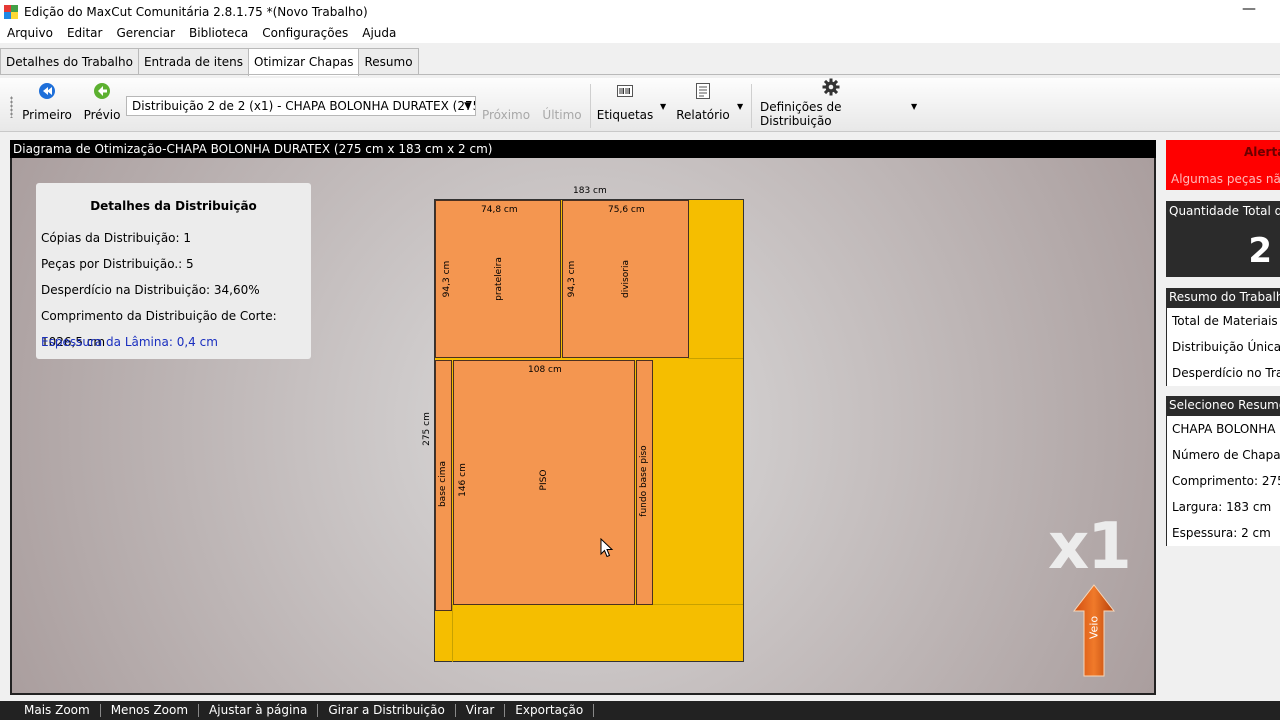  Describe the element at coordinates (1226, 373) in the screenshot. I see `desperdicio-trabalho-row: Desperdício no Traba` at that location.